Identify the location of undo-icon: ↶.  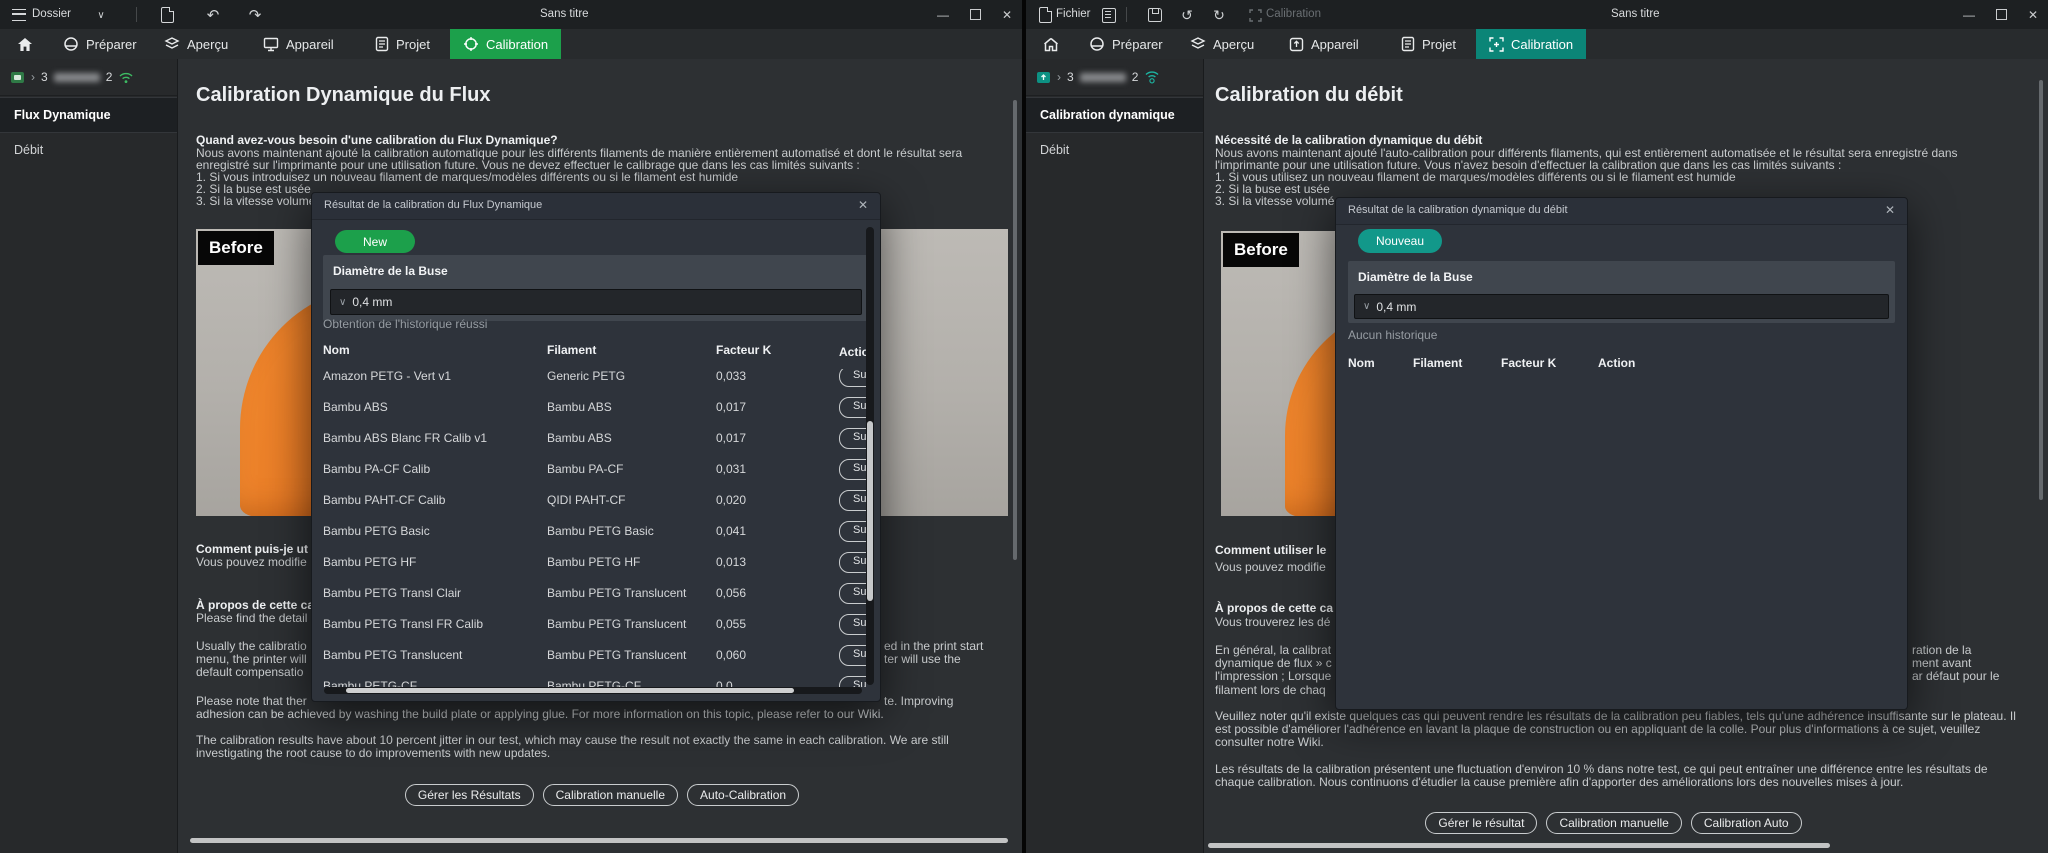
(213, 15).